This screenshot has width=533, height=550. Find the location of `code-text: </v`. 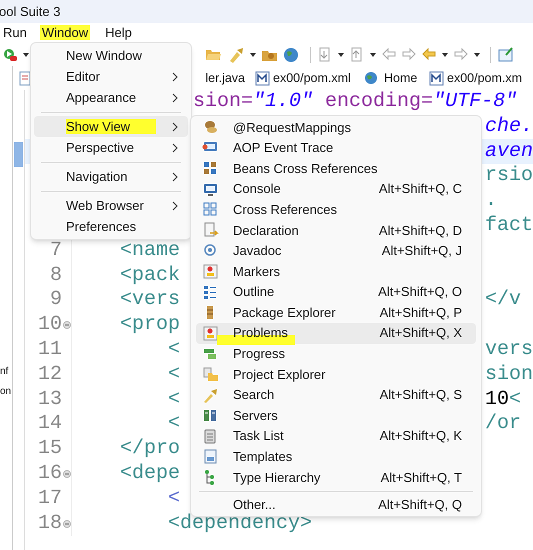

code-text: </v is located at coordinates (503, 300).